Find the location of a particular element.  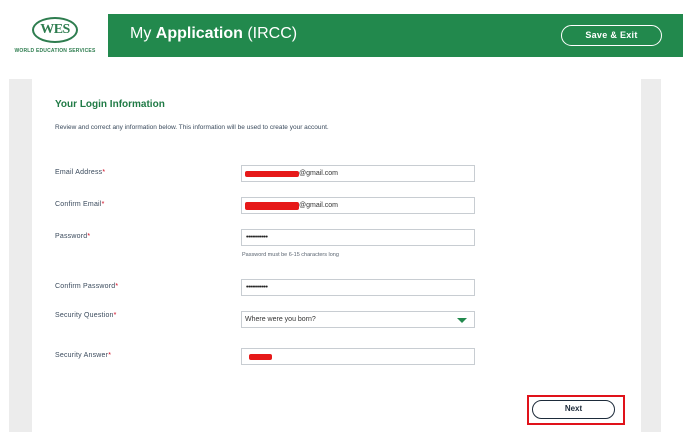

page-title: My Application (IRCC) is located at coordinates (213, 34).